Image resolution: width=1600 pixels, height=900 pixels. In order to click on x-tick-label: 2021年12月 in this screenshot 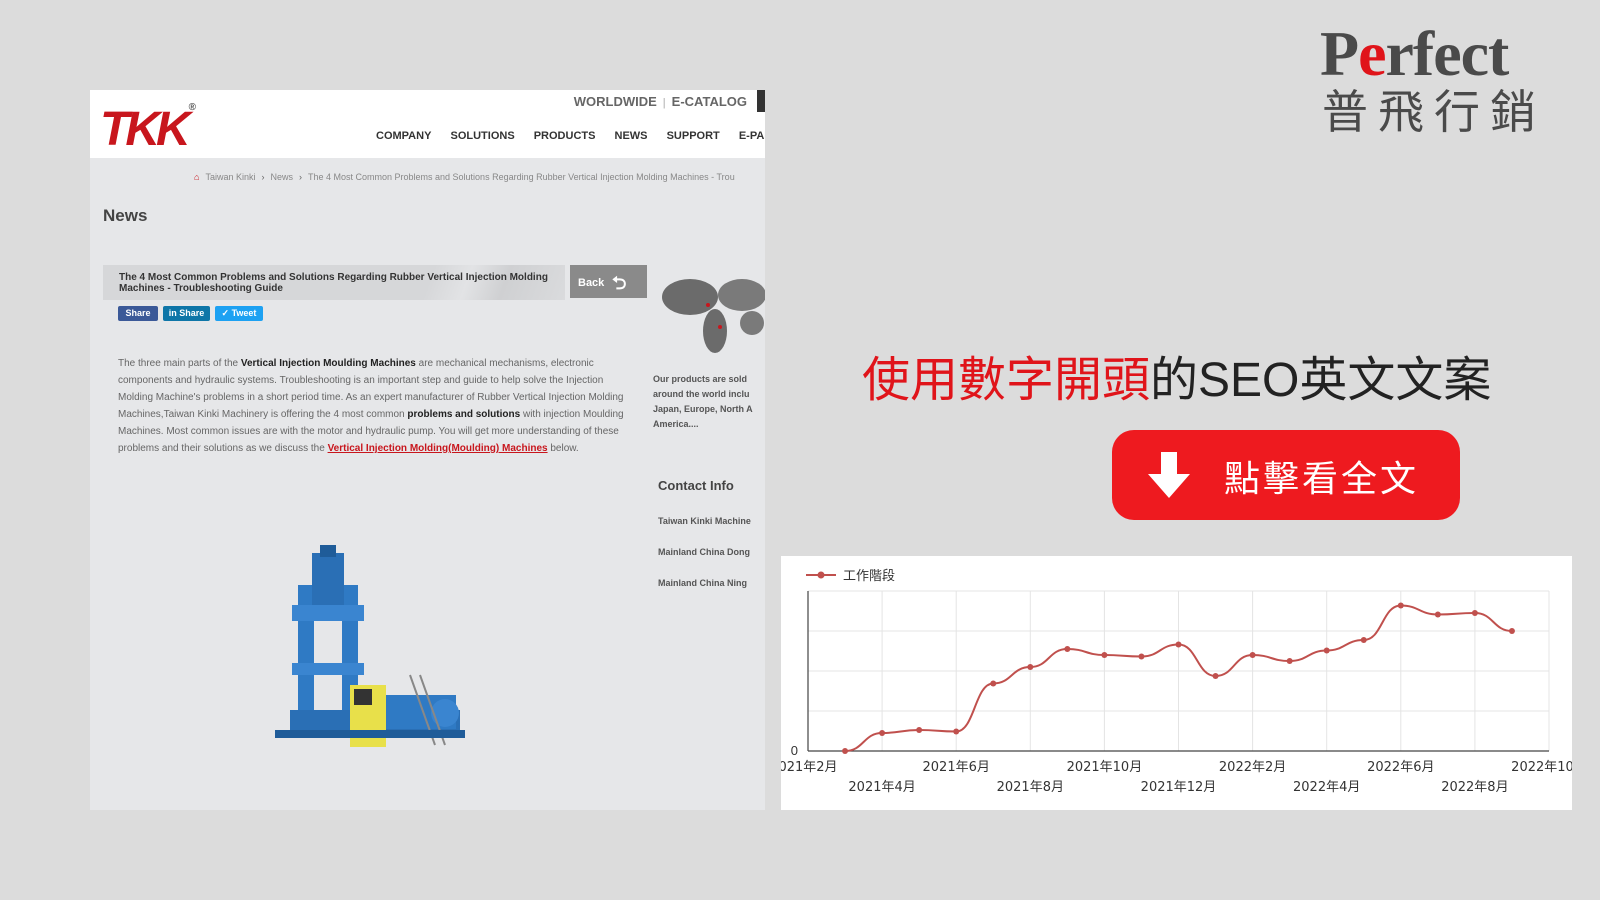, I will do `click(1179, 787)`.